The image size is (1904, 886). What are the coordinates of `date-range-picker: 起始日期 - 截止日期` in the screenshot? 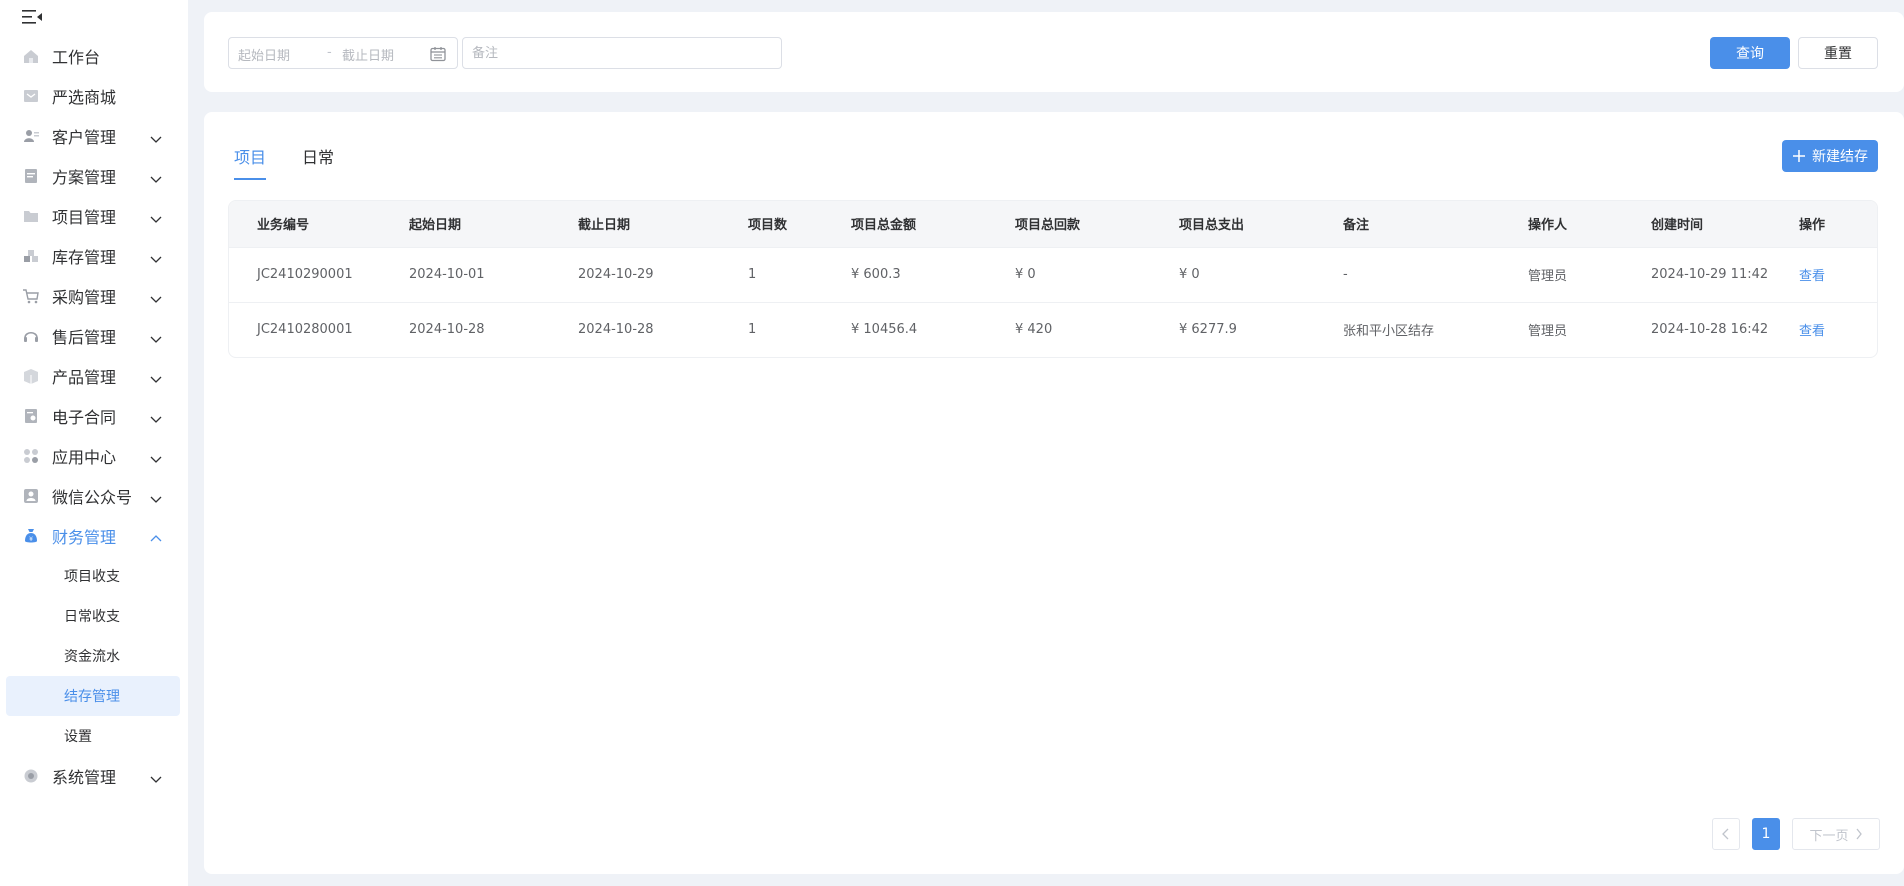 It's located at (343, 53).